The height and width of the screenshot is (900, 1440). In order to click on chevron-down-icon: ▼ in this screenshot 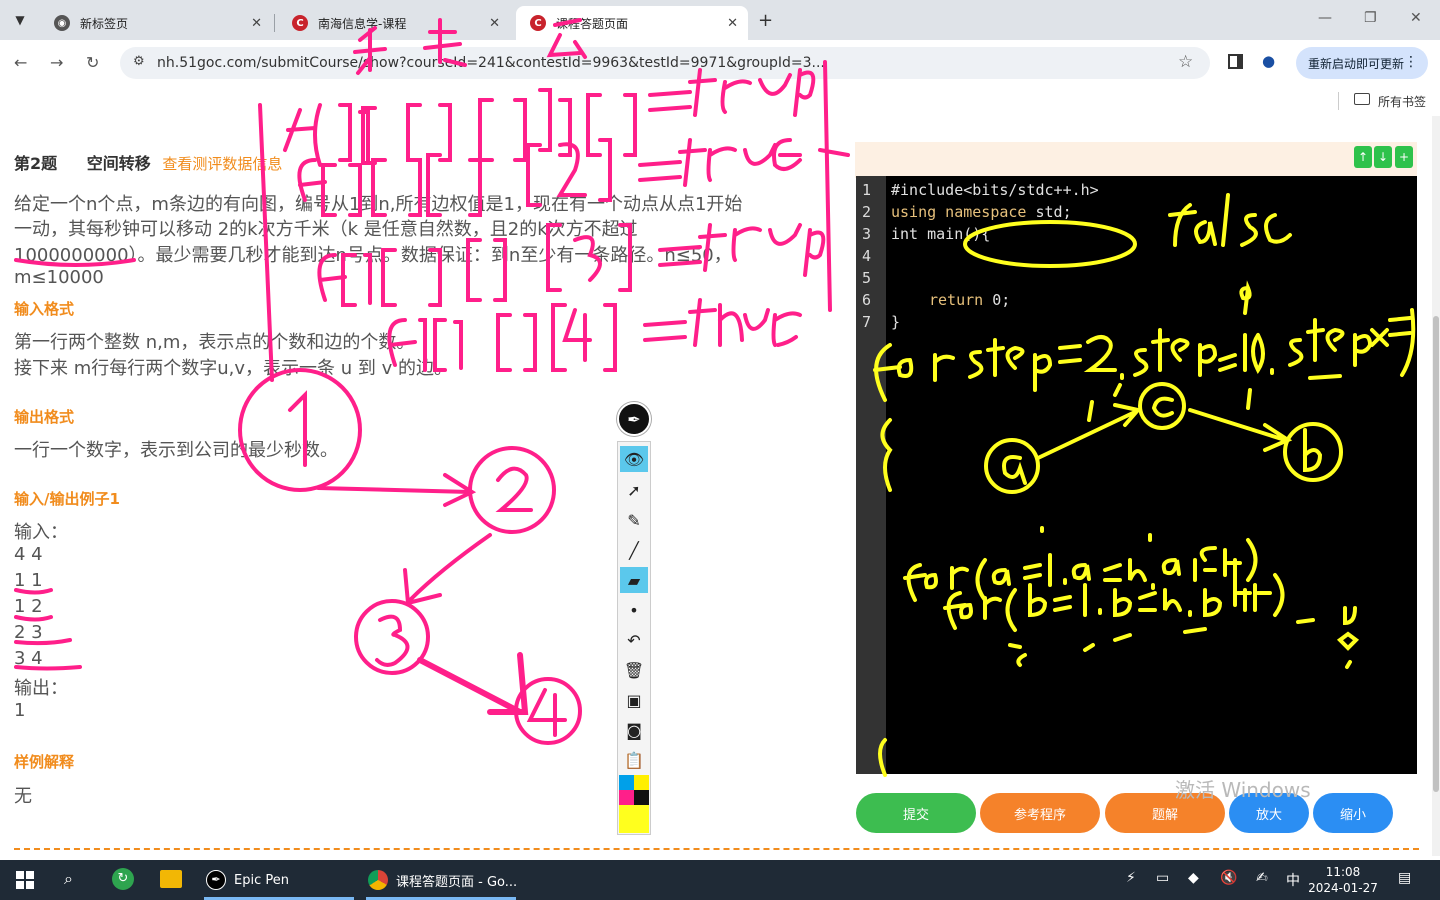, I will do `click(20, 20)`.